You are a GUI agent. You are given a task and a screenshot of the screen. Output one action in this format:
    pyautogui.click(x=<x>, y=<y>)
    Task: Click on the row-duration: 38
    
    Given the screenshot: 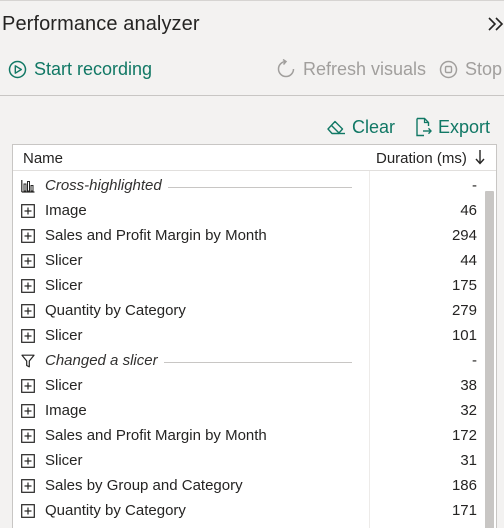 What is the action you would take?
    pyautogui.click(x=468, y=385)
    